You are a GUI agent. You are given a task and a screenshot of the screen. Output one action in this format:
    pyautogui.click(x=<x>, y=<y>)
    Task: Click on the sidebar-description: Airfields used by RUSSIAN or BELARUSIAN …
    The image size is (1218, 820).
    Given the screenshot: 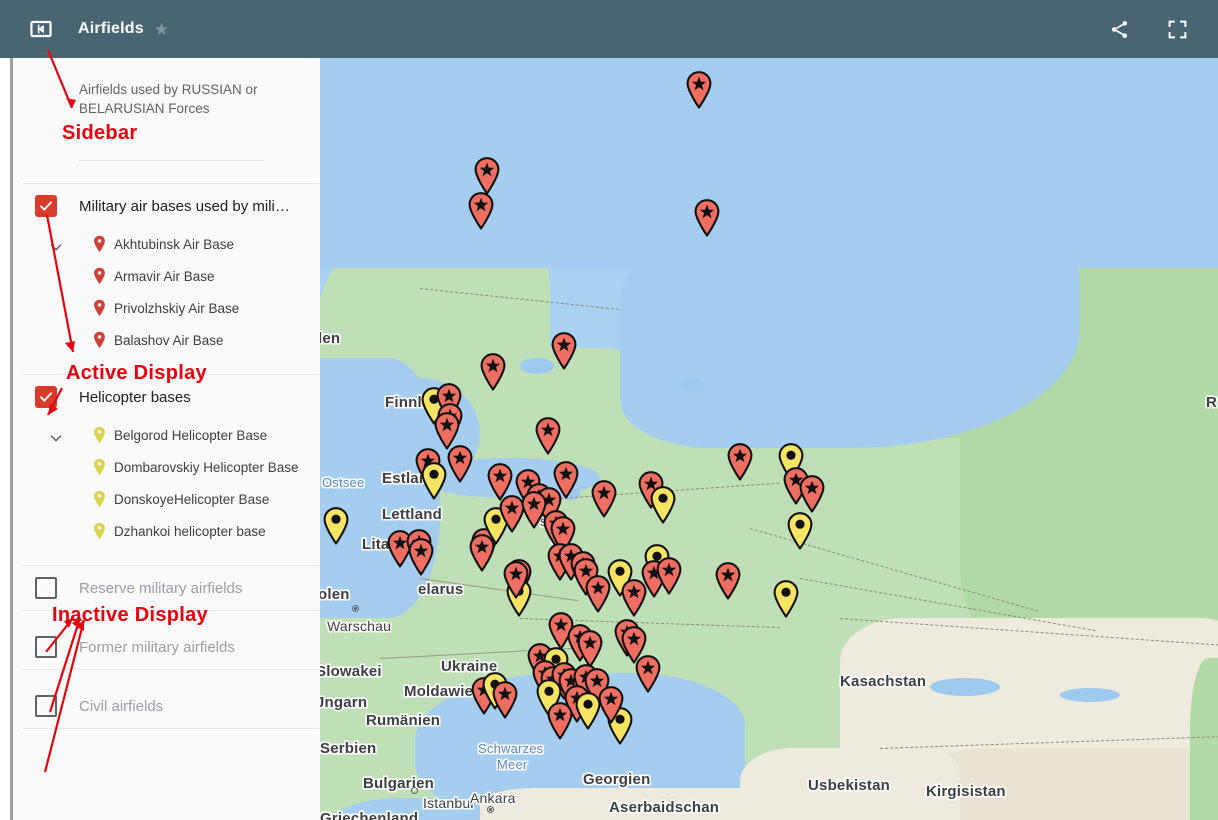 What is the action you would take?
    pyautogui.click(x=168, y=99)
    